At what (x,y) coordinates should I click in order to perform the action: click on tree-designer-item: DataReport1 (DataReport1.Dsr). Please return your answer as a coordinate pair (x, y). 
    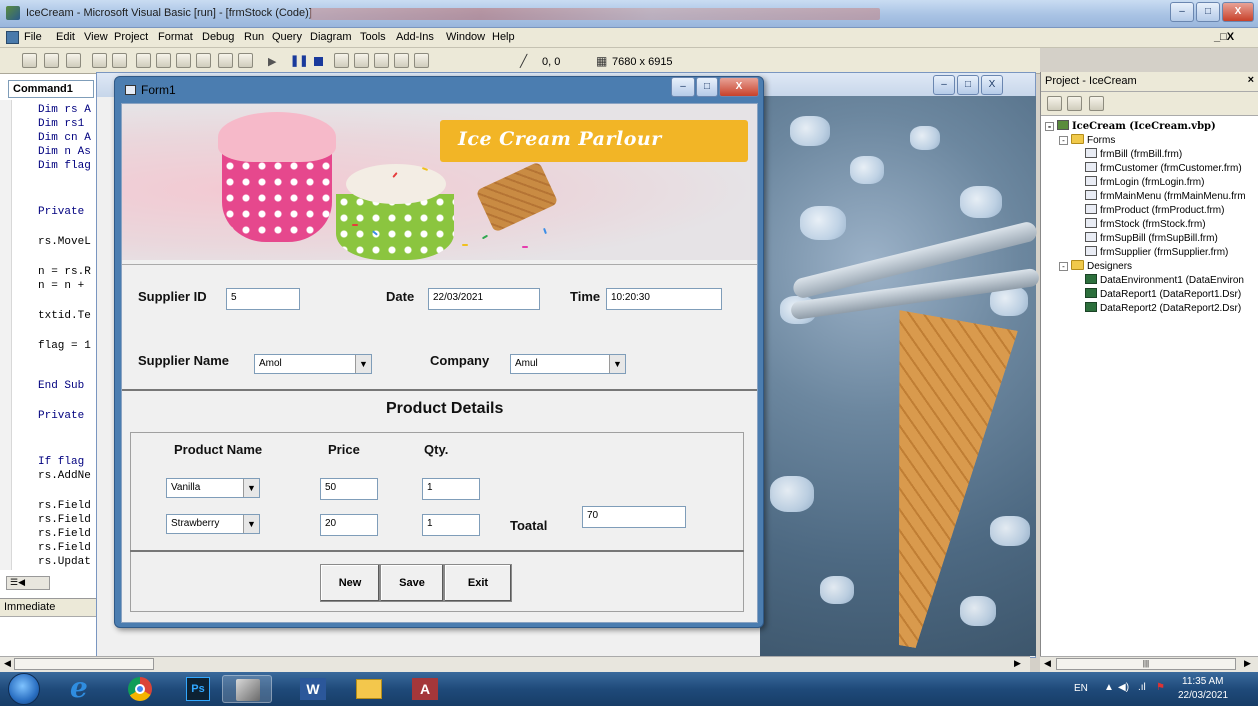
    Looking at the image, I should click on (1163, 294).